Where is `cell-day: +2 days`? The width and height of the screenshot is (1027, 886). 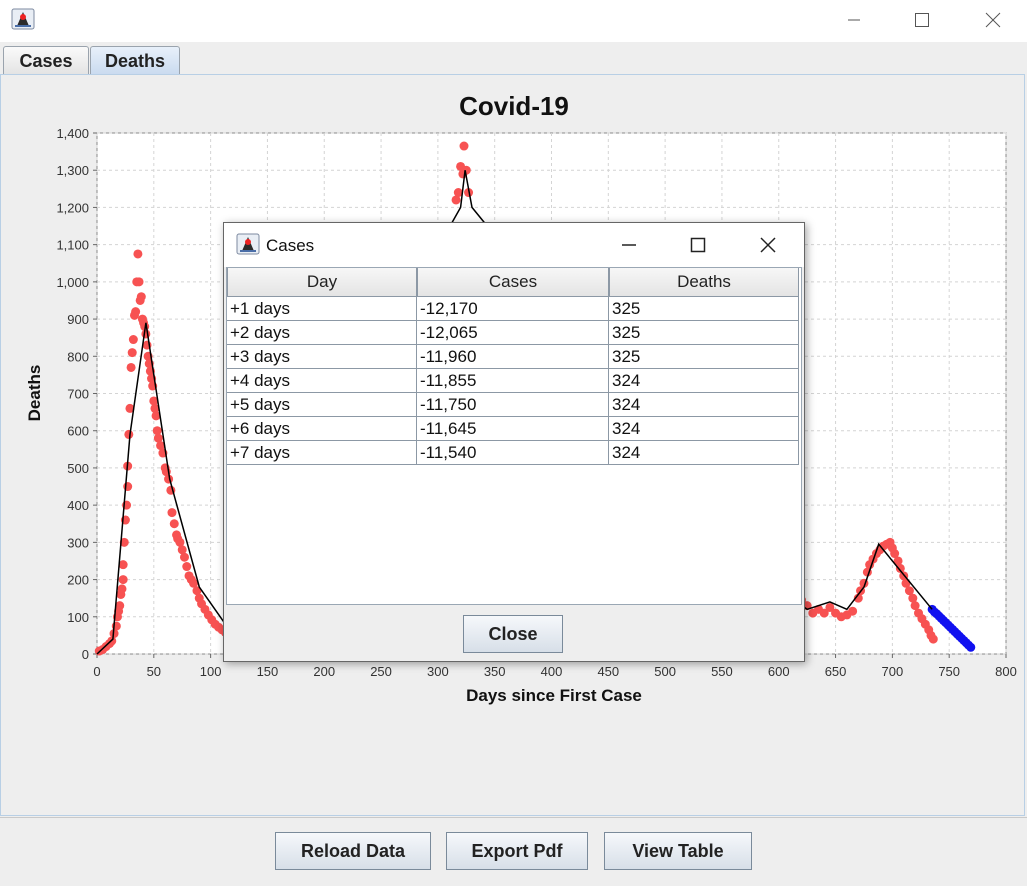
cell-day: +2 days is located at coordinates (322, 333).